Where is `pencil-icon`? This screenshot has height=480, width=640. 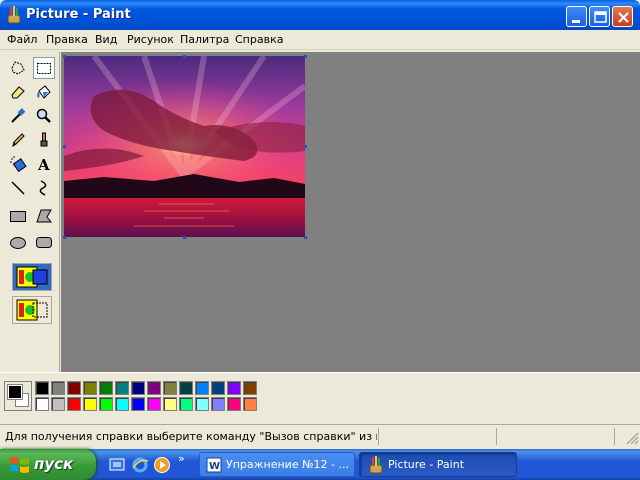 pencil-icon is located at coordinates (18, 140).